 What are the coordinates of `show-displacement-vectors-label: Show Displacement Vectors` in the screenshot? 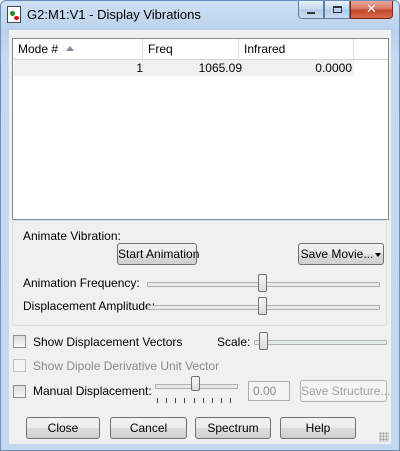 It's located at (107, 342).